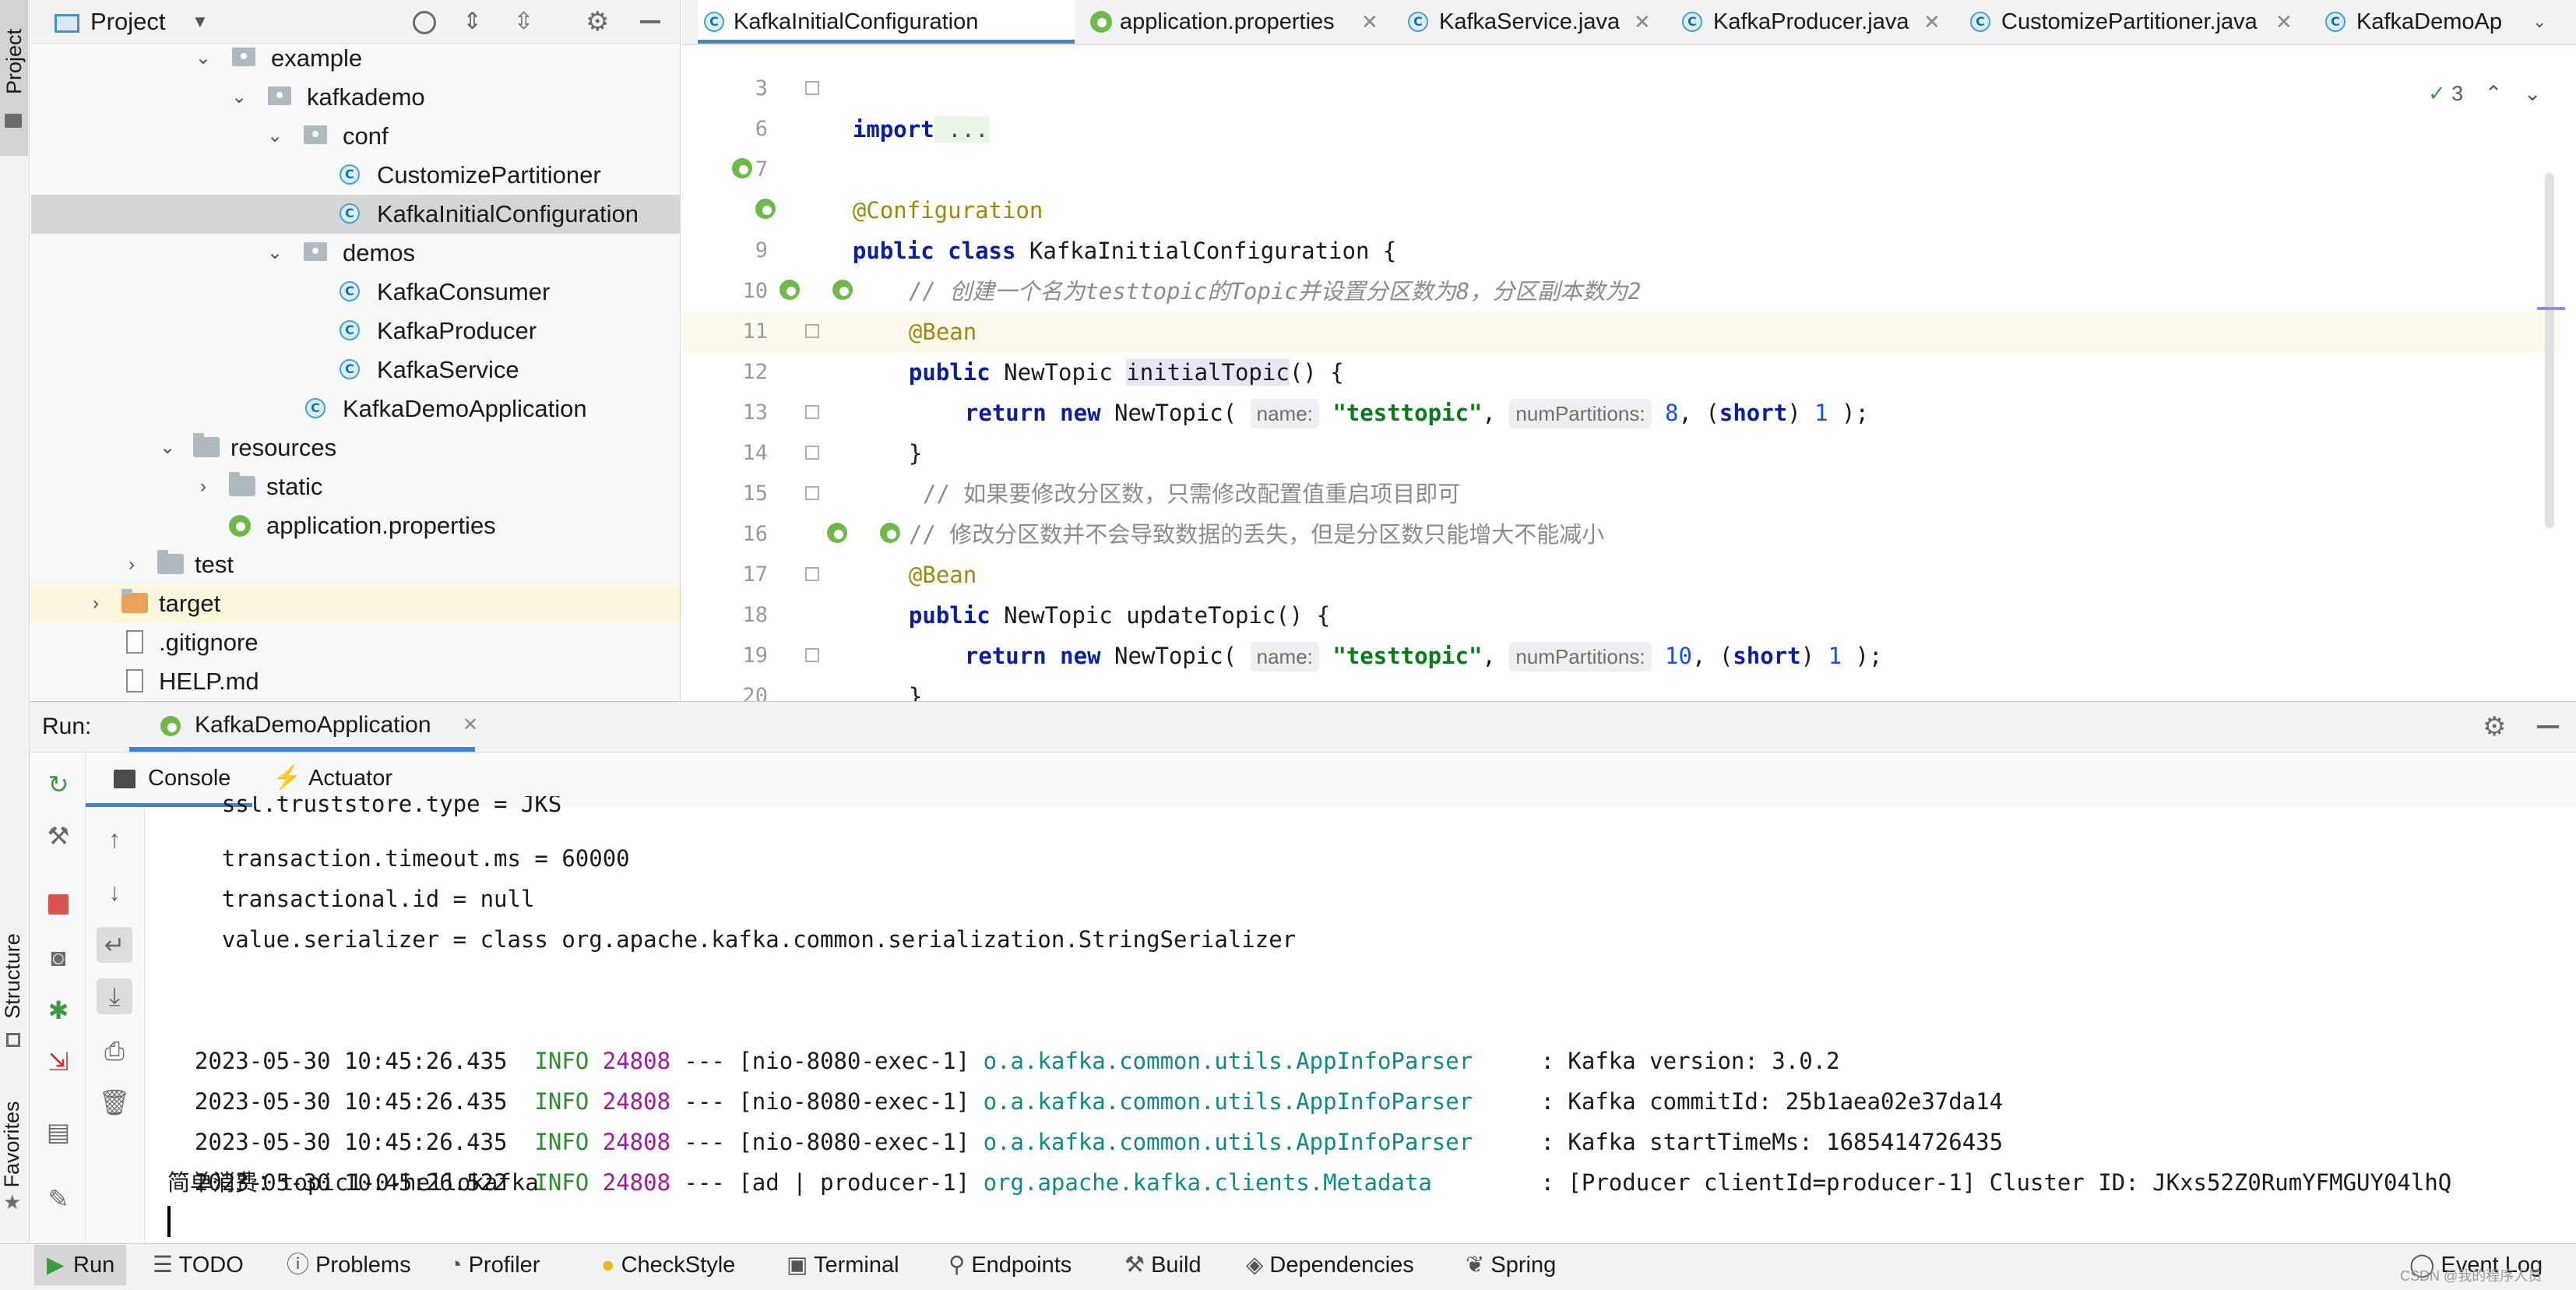 The image size is (2576, 1290). I want to click on tool-dependencies: ◈ Dependencies, so click(1330, 1265).